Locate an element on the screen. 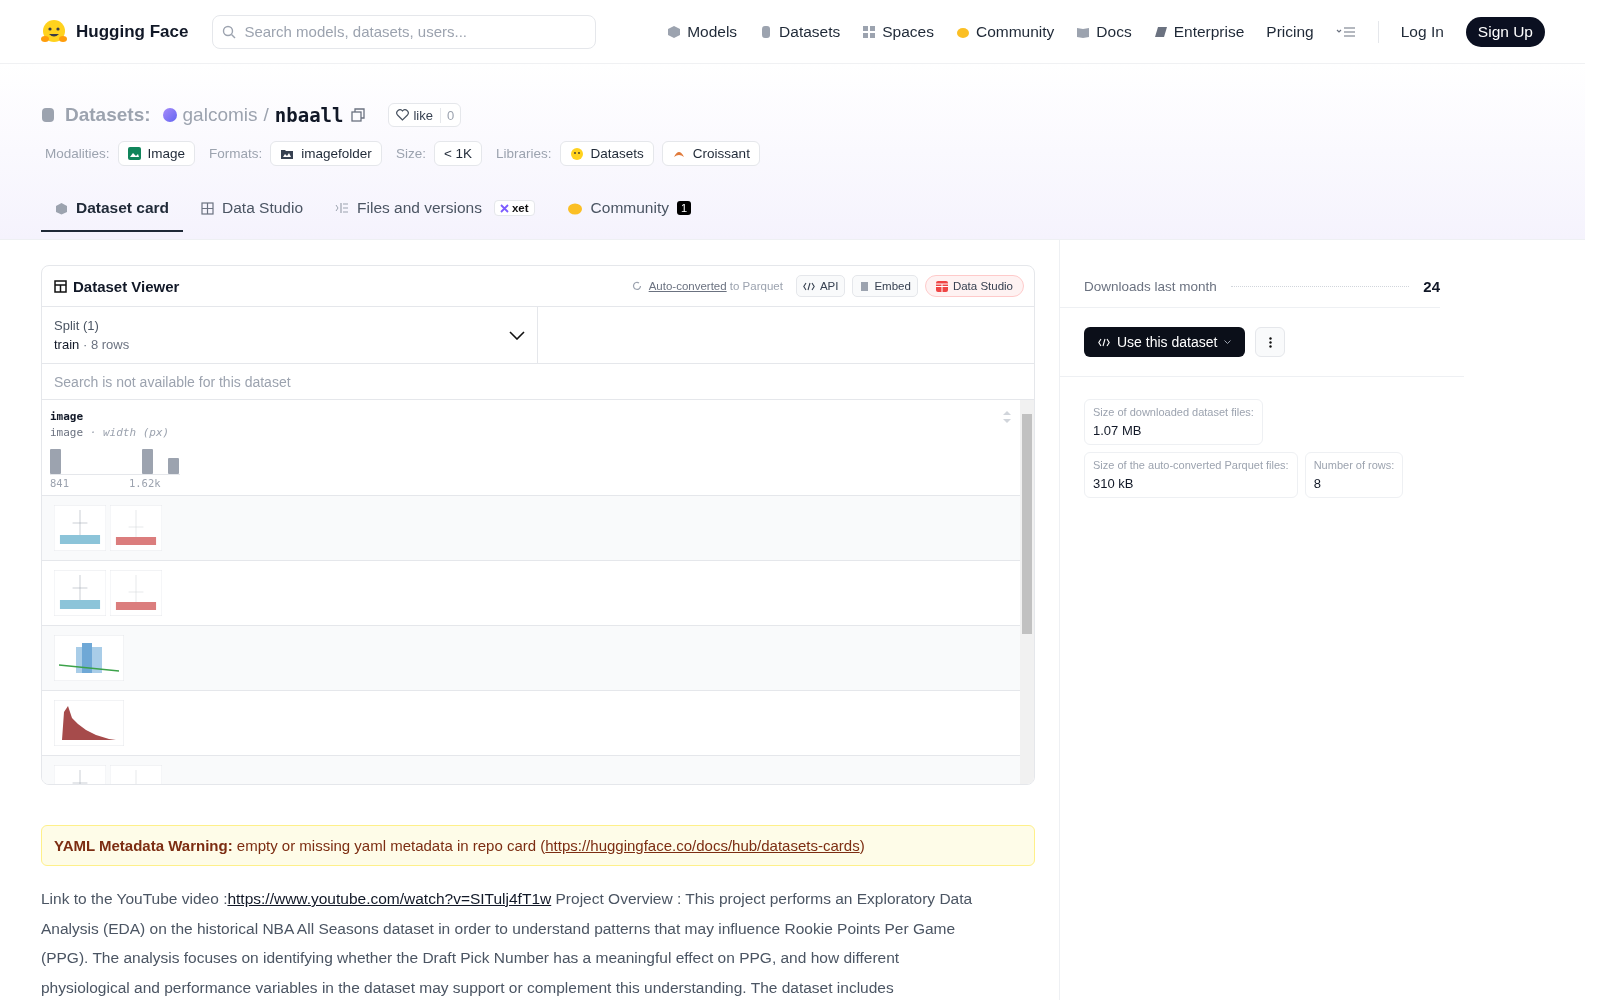 This screenshot has height=1000, width=1600. axis-label: 841 is located at coordinates (59, 483).